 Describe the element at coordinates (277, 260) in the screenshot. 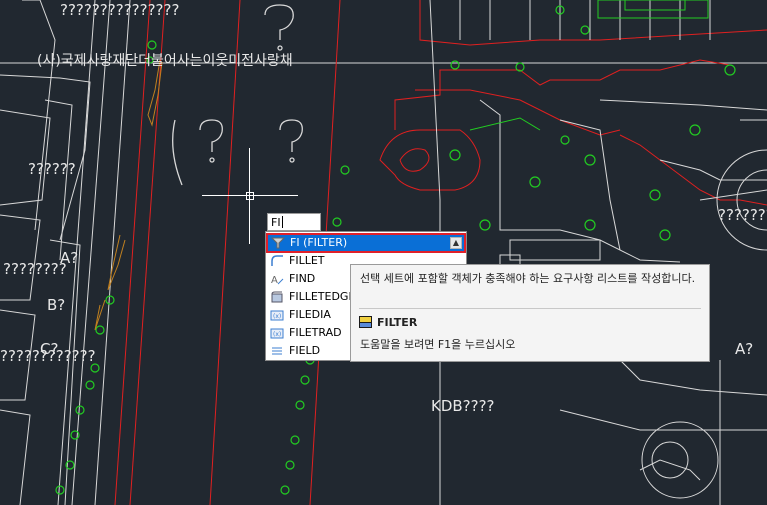

I see `fillet-icon` at that location.